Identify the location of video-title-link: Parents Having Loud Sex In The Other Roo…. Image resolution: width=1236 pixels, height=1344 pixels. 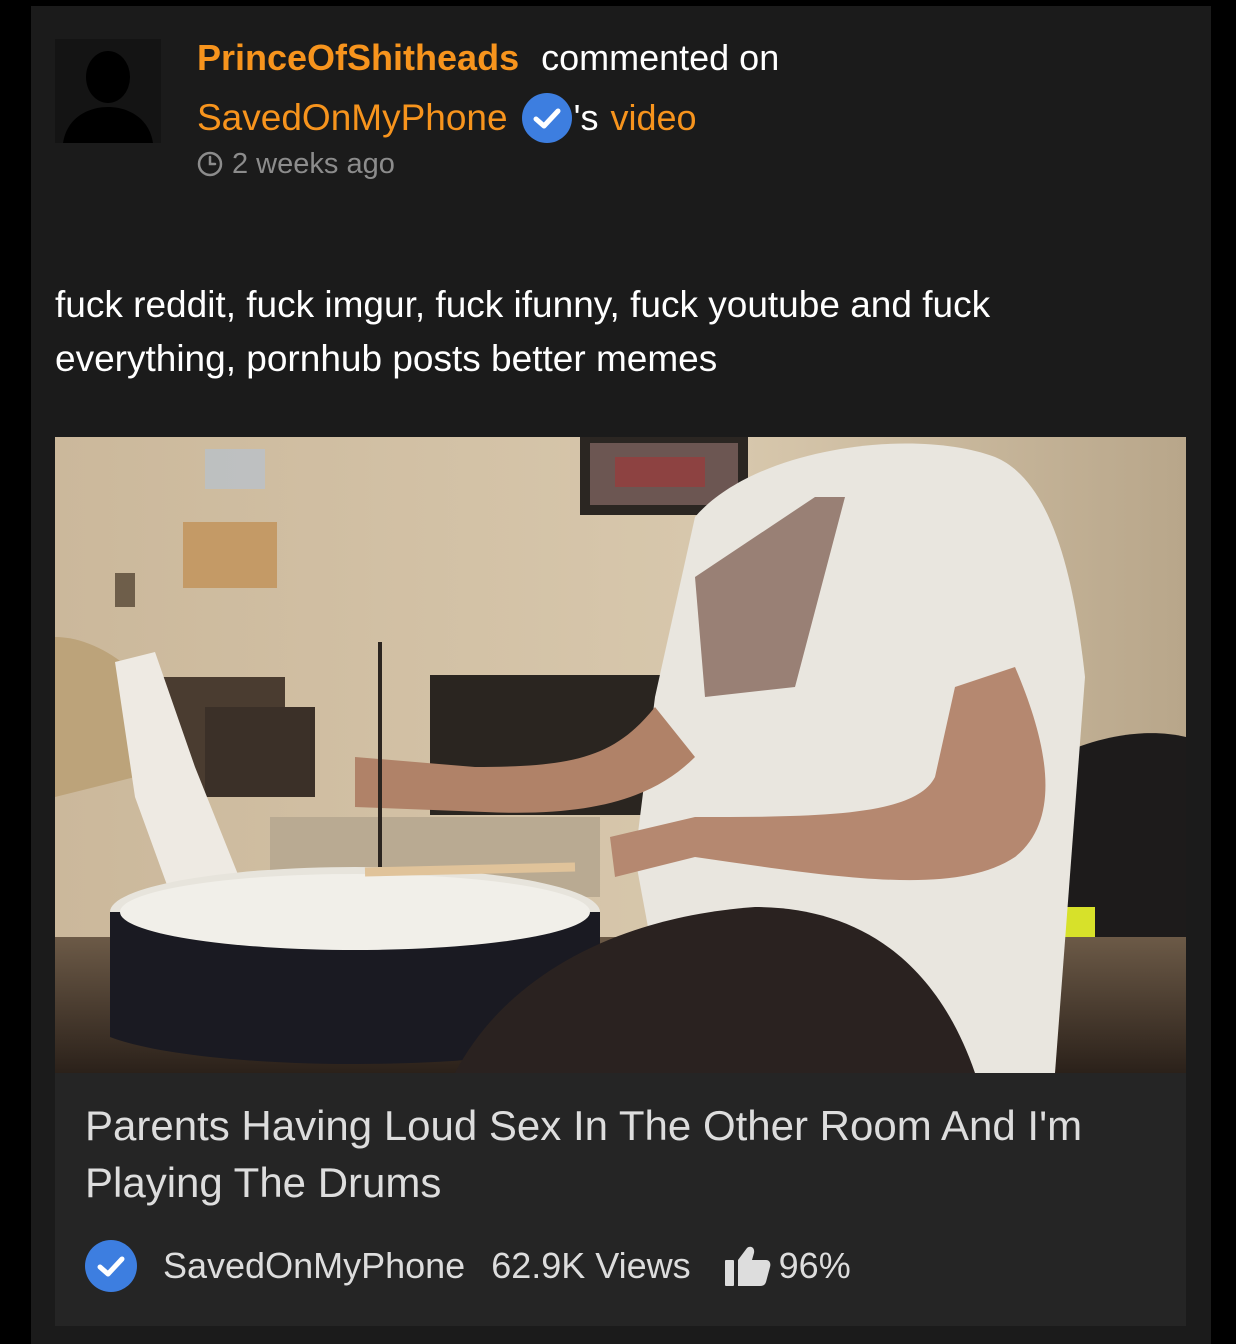
(615, 1154).